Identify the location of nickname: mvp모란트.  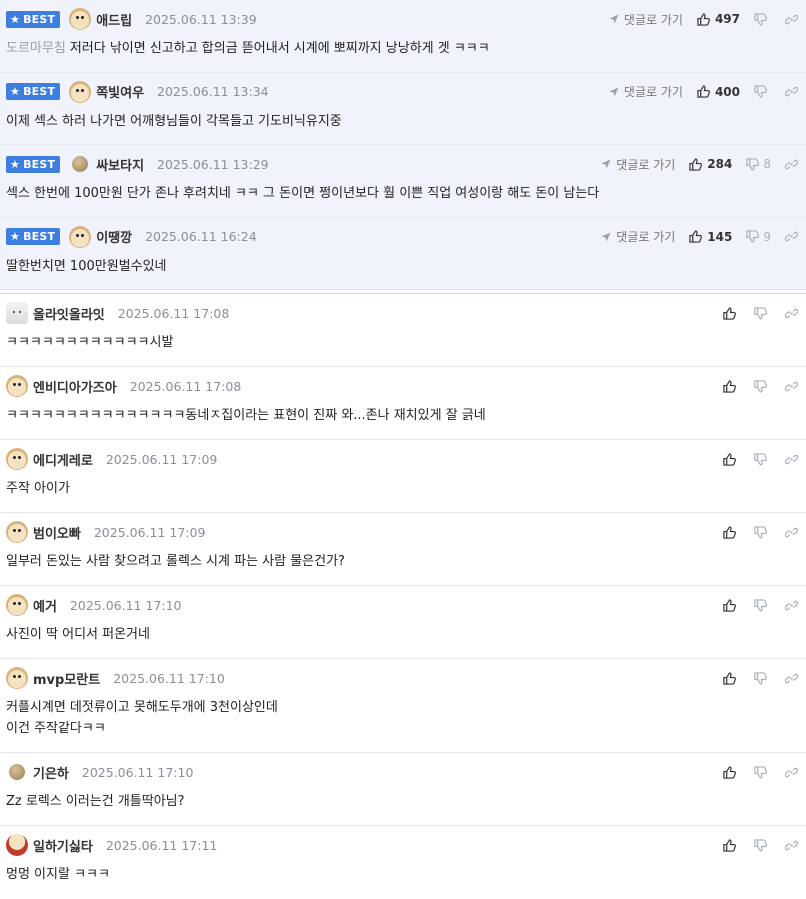
(66, 678).